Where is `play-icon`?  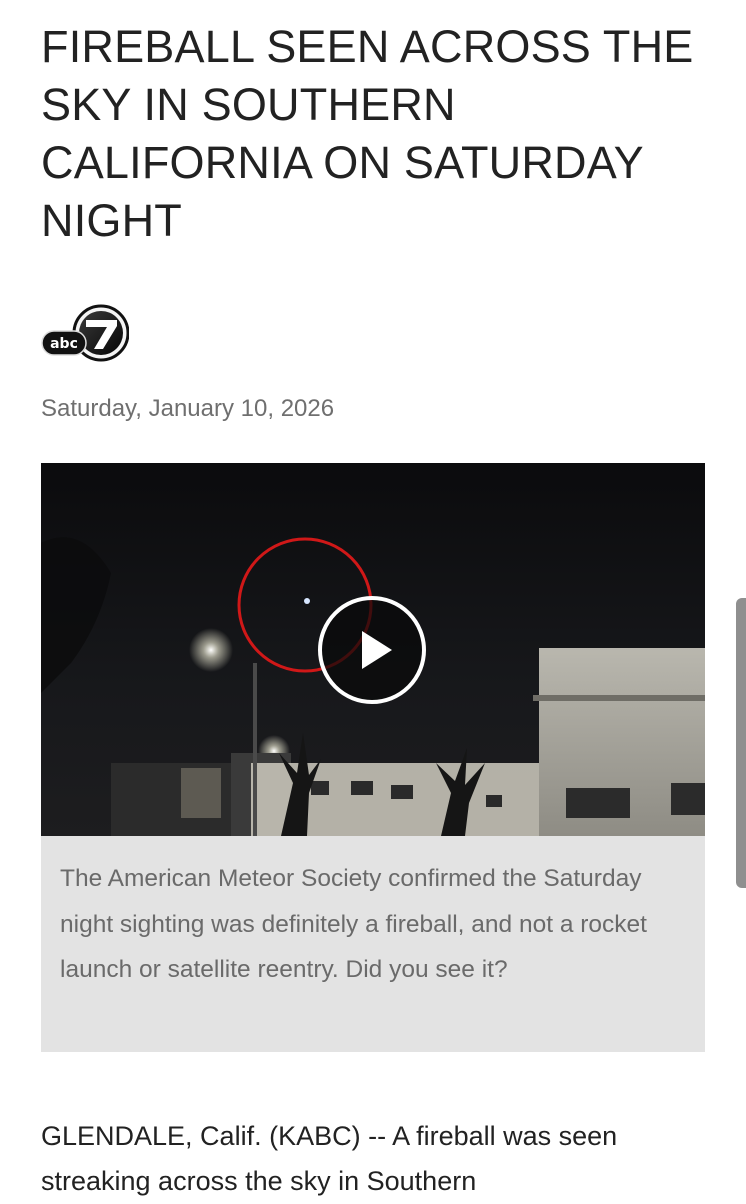
play-icon is located at coordinates (377, 650).